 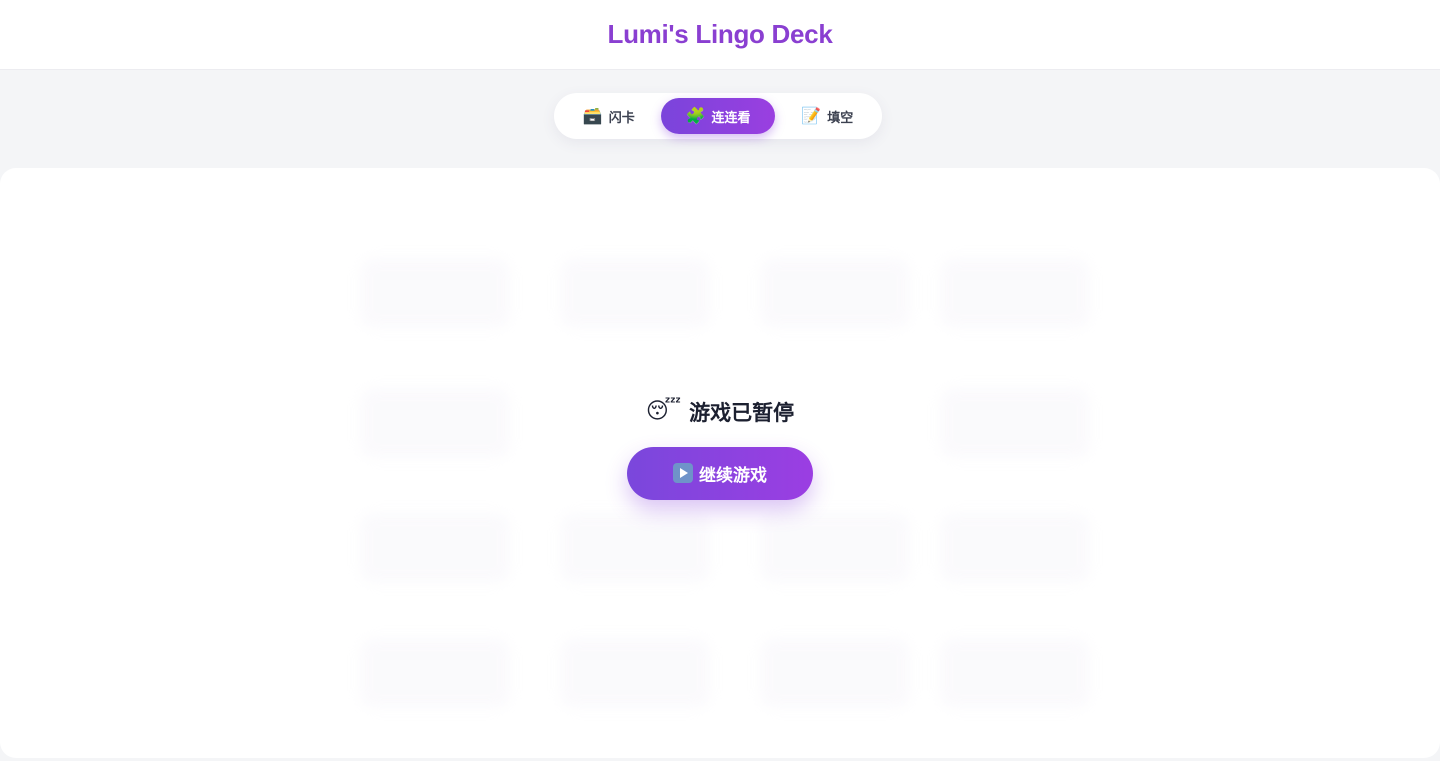 I want to click on tab-label: 填空, so click(x=840, y=118).